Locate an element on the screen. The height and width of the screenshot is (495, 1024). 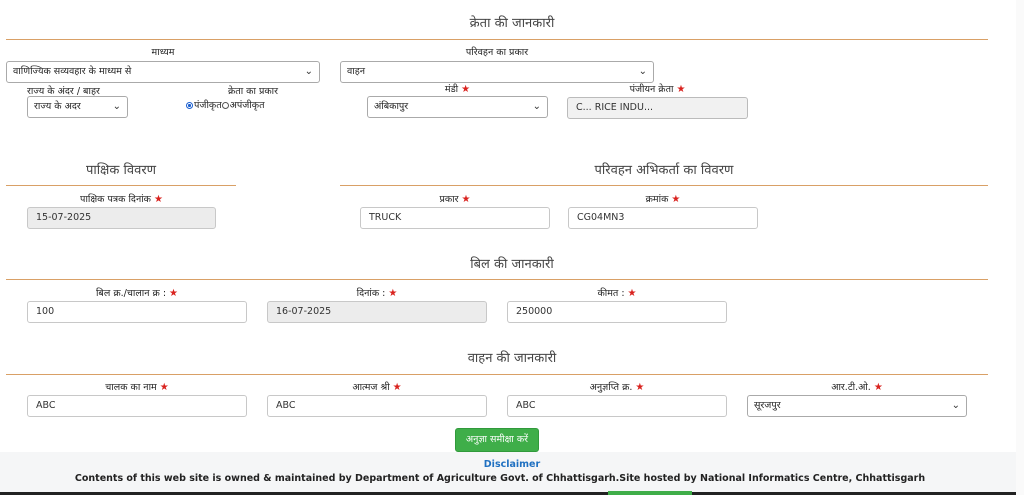
disclaimer-link: Disclaimer is located at coordinates (512, 464).